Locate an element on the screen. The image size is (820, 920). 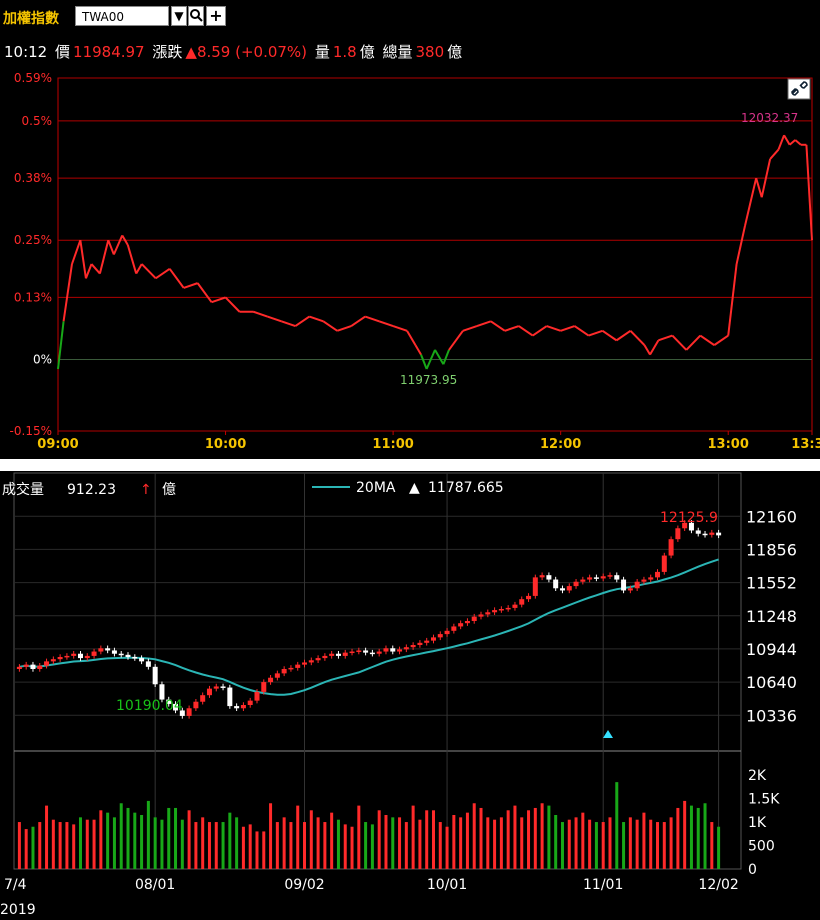
ma20-series is located at coordinates (369, 627).